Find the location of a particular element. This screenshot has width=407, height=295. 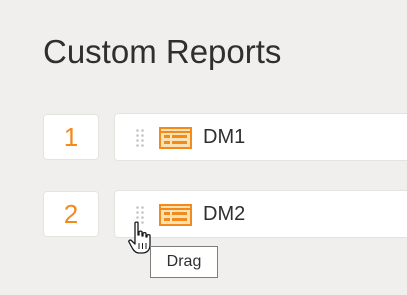

page-title: Custom Reports is located at coordinates (162, 51).